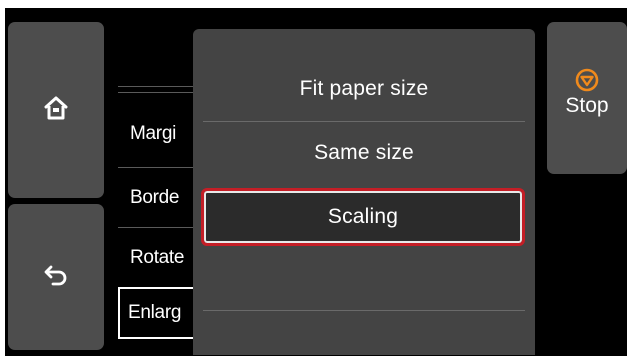 The height and width of the screenshot is (361, 632). What do you see at coordinates (157, 257) in the screenshot?
I see `settings-item-label: Rotate` at bounding box center [157, 257].